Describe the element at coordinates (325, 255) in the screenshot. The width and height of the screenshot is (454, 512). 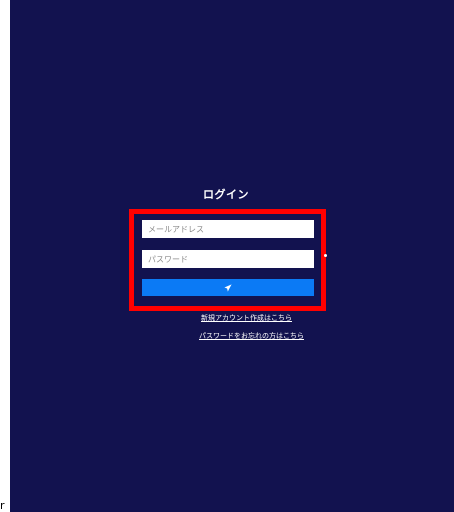
I see `dot-marker` at that location.